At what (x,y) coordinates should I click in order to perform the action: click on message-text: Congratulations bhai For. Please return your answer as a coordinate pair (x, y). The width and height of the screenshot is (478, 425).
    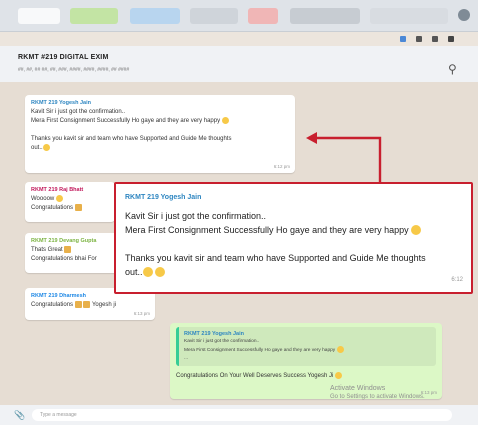
    Looking at the image, I should click on (64, 259).